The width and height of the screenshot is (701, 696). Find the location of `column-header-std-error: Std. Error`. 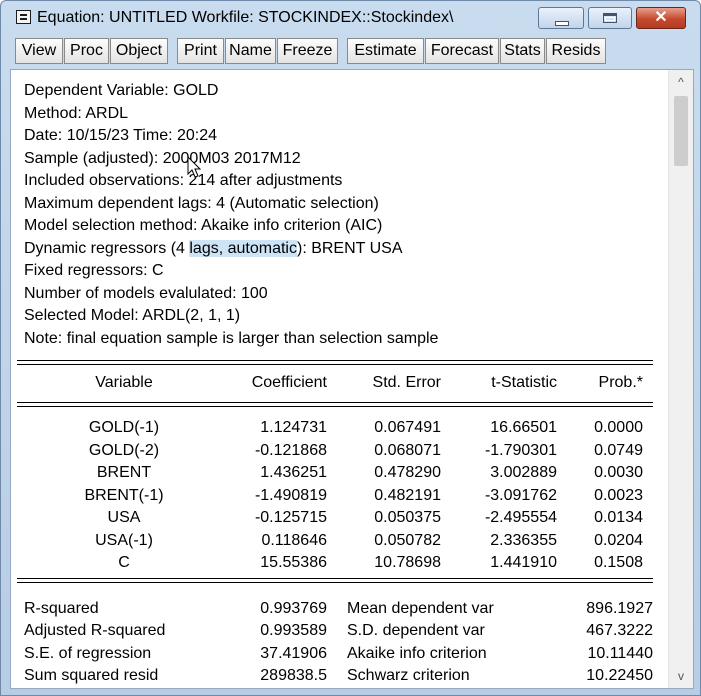

column-header-std-error: Std. Error is located at coordinates (406, 382).